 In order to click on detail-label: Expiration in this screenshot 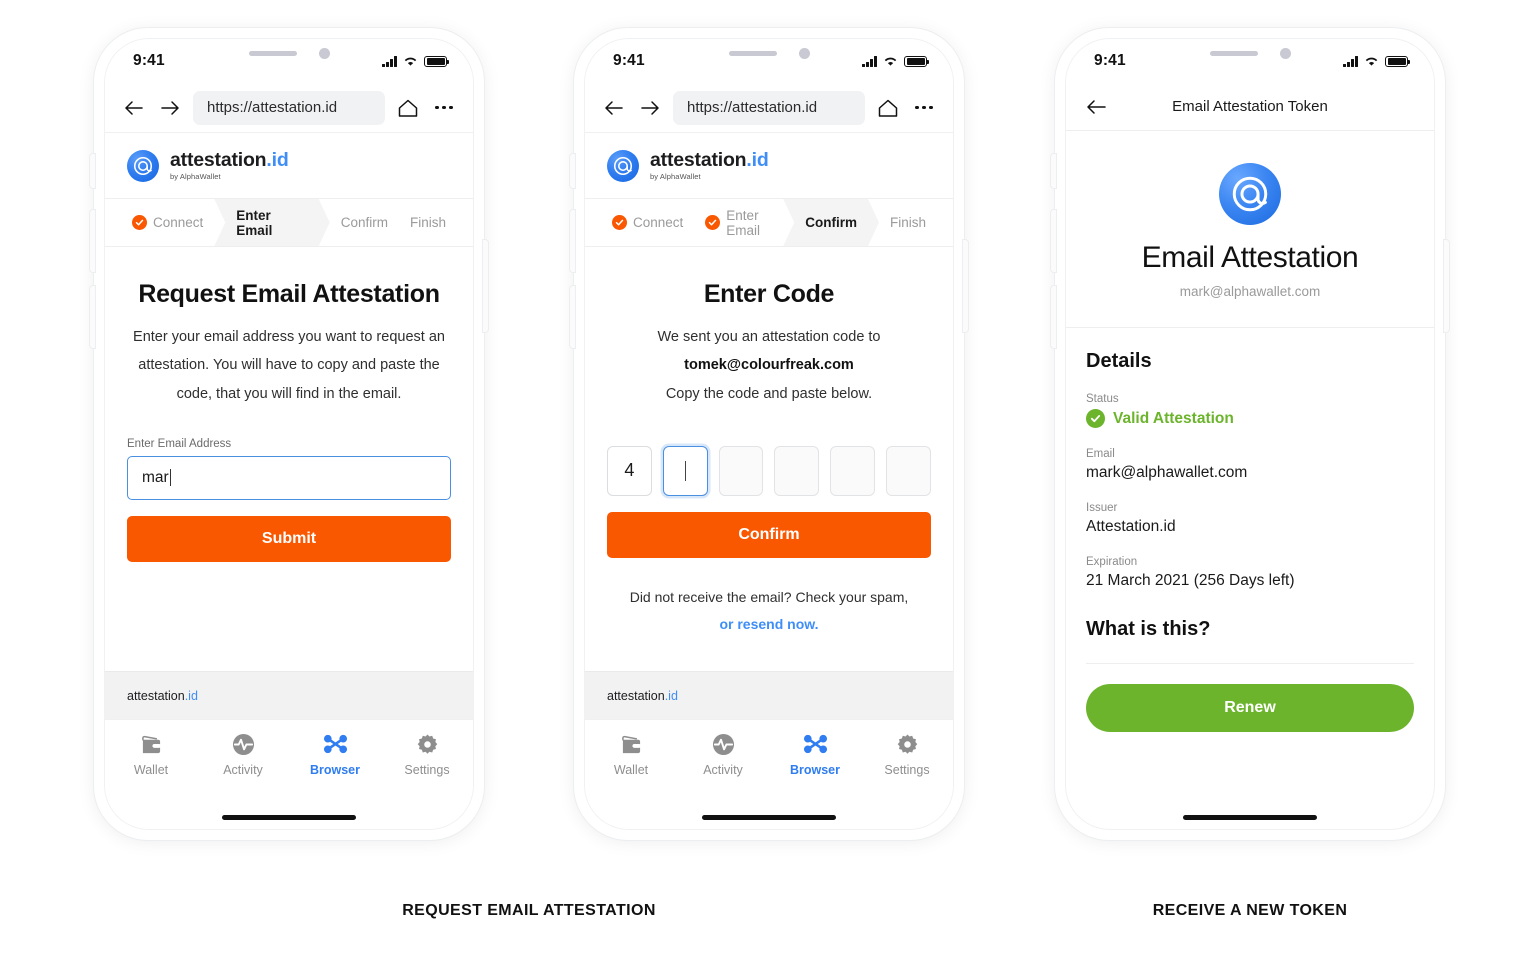, I will do `click(1112, 562)`.